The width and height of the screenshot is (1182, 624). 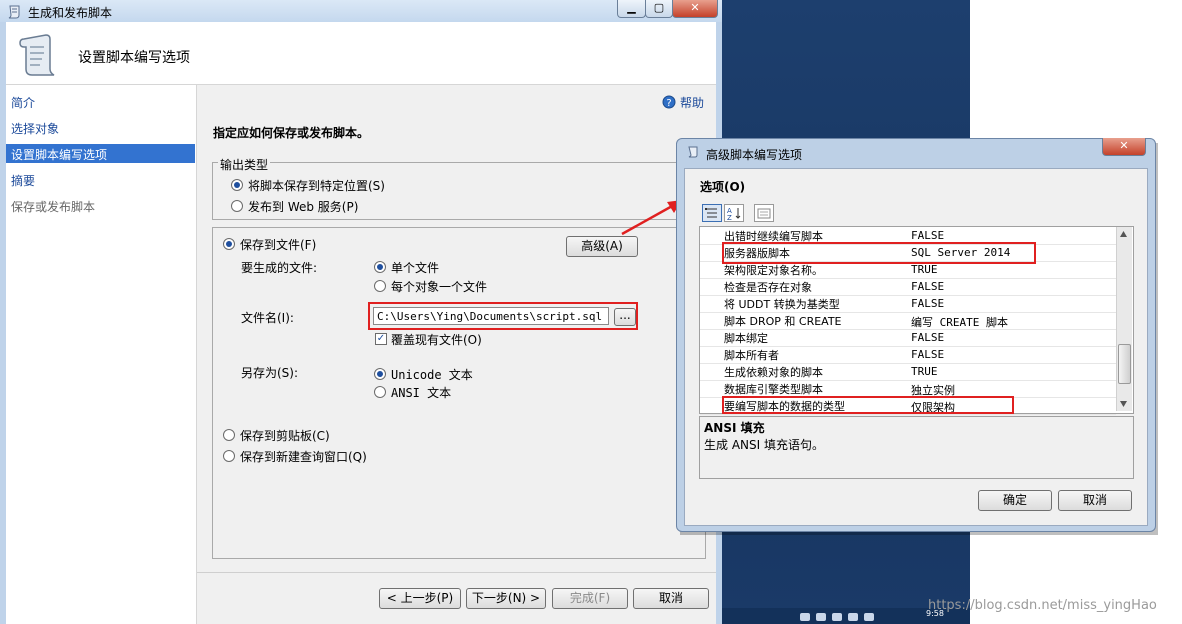 I want to click on maximize-button: ▢, so click(x=659, y=9).